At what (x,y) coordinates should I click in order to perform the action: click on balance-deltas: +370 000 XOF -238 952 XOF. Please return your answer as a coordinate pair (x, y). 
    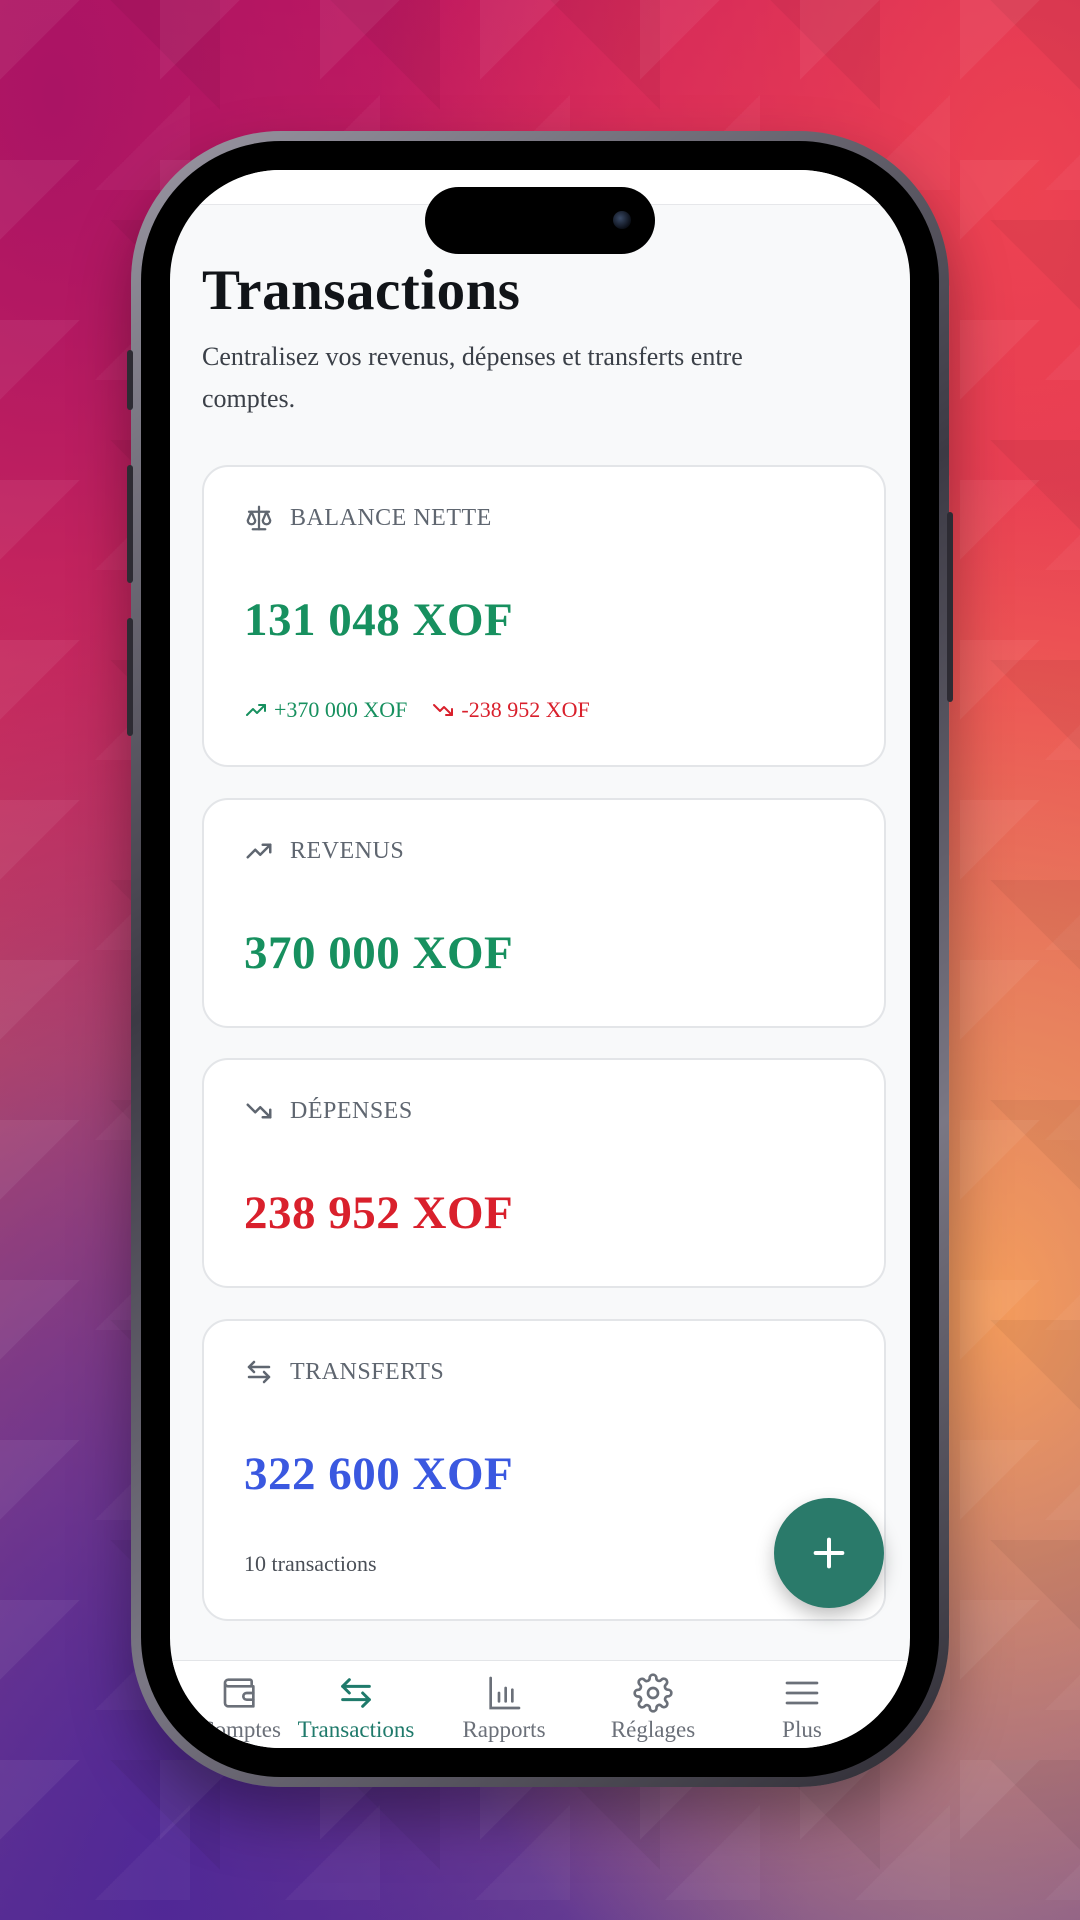
    Looking at the image, I should click on (429, 710).